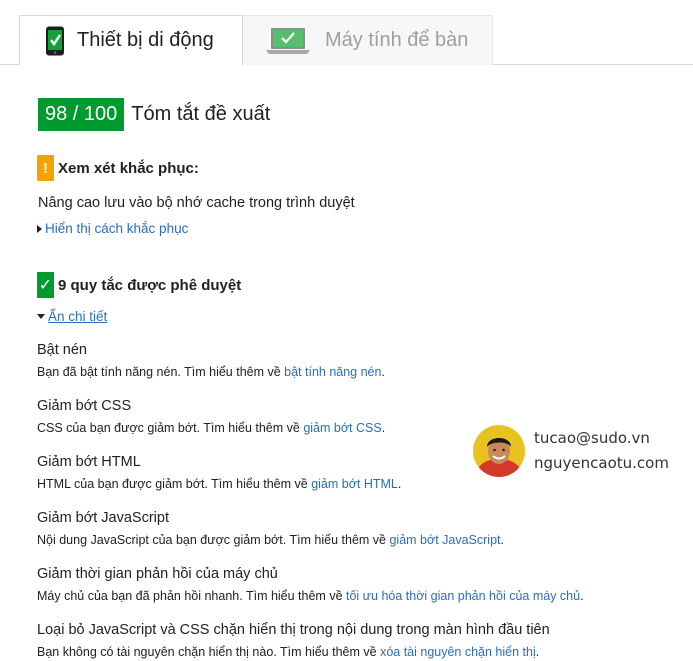 Image resolution: width=693 pixels, height=661 pixels. Describe the element at coordinates (444, 540) in the screenshot. I see `rule-link: giảm bớt JavaScript` at that location.